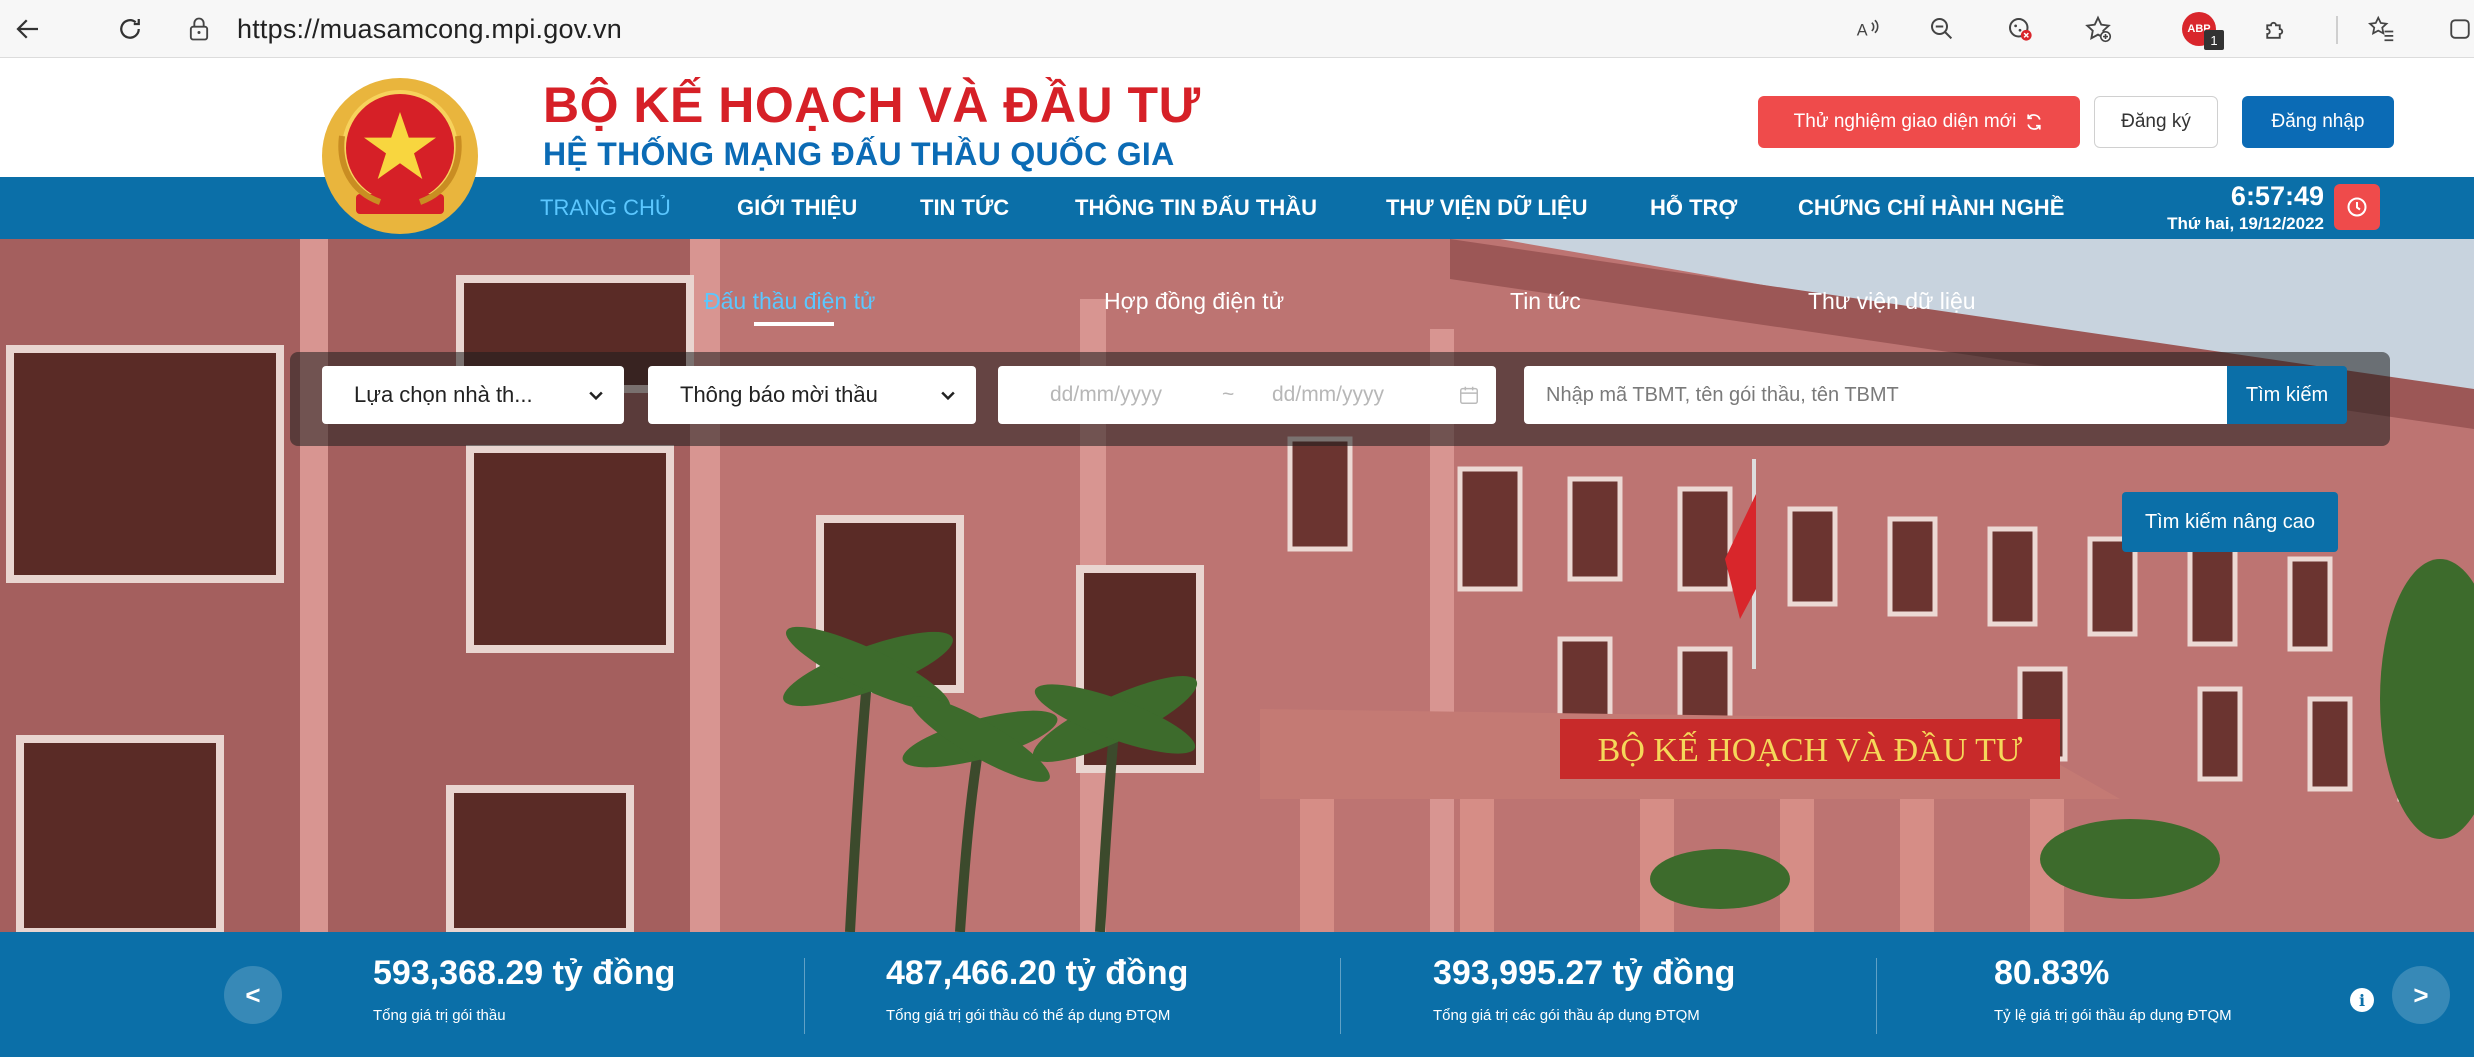 This screenshot has height=1057, width=2474. I want to click on adblock-count-badge: 1, so click(2214, 40).